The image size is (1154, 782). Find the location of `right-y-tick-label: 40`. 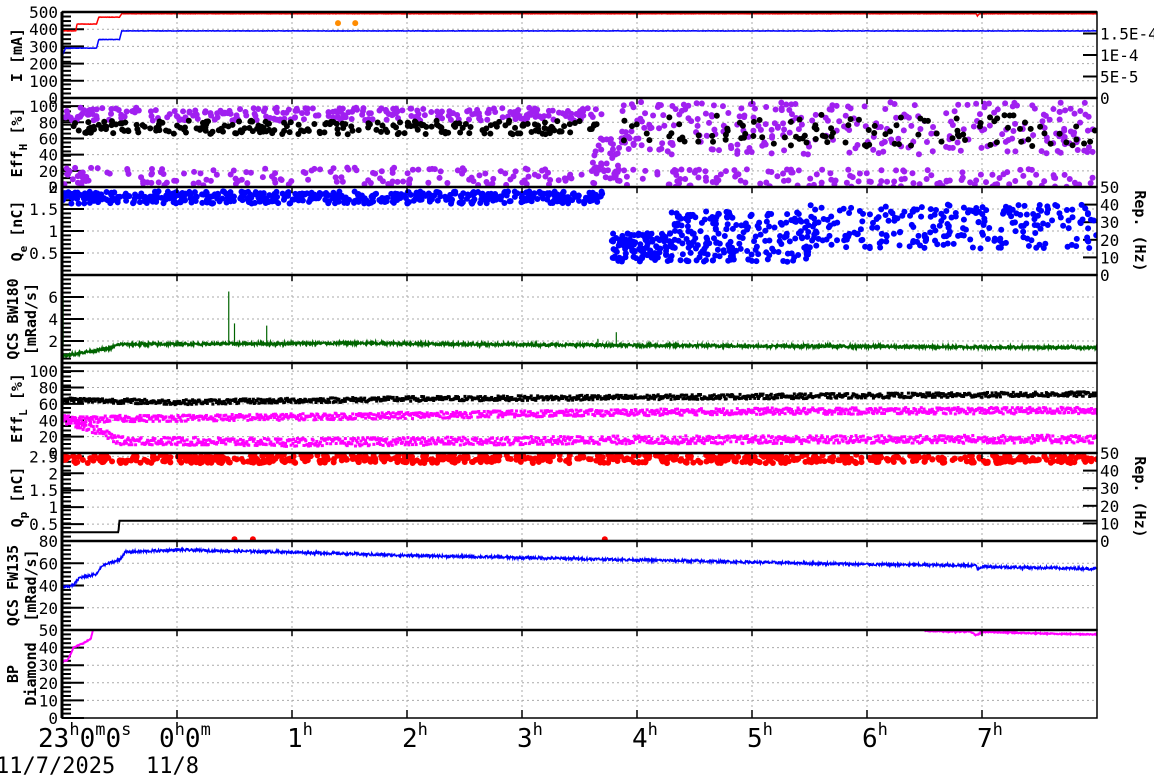

right-y-tick-label: 40 is located at coordinates (1109, 205).